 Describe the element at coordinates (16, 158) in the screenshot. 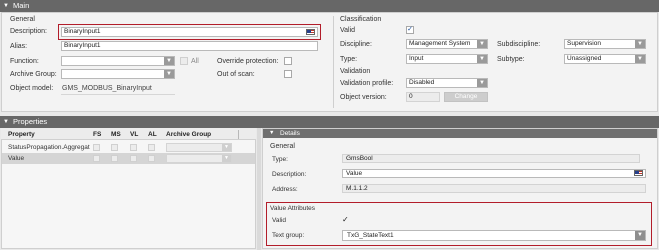

I see `property-name: Value` at that location.